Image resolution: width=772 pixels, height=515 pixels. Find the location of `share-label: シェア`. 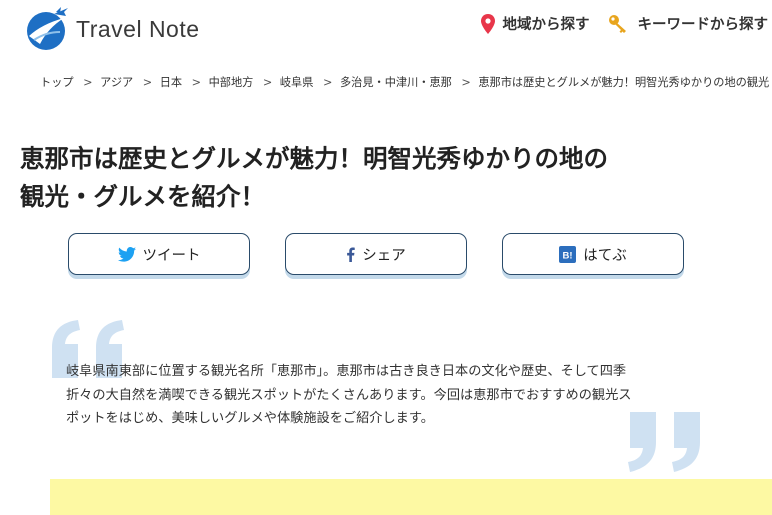

share-label: シェア is located at coordinates (384, 255).